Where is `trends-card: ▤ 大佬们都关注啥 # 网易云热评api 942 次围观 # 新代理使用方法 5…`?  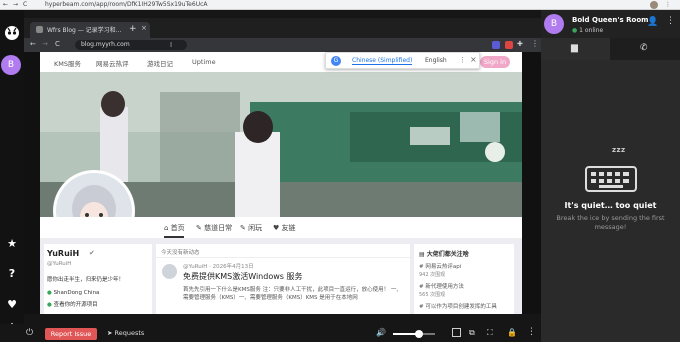
trends-card: ▤ 大佬们都关注啥 # 网易云热评api 942 次围观 # 新代理使用方法 5… is located at coordinates (464, 279).